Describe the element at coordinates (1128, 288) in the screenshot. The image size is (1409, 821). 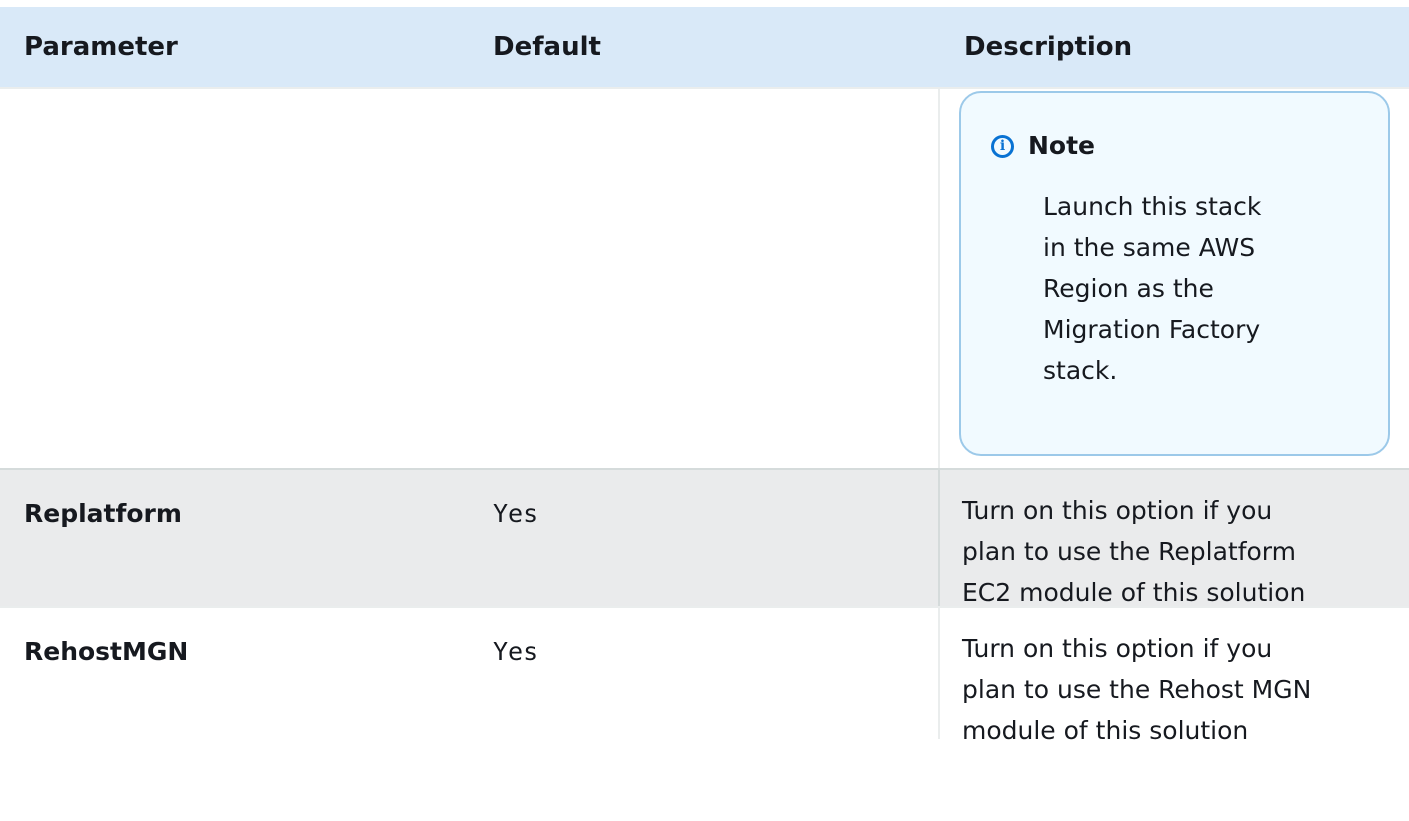
I see `note-line: Region as the` at that location.